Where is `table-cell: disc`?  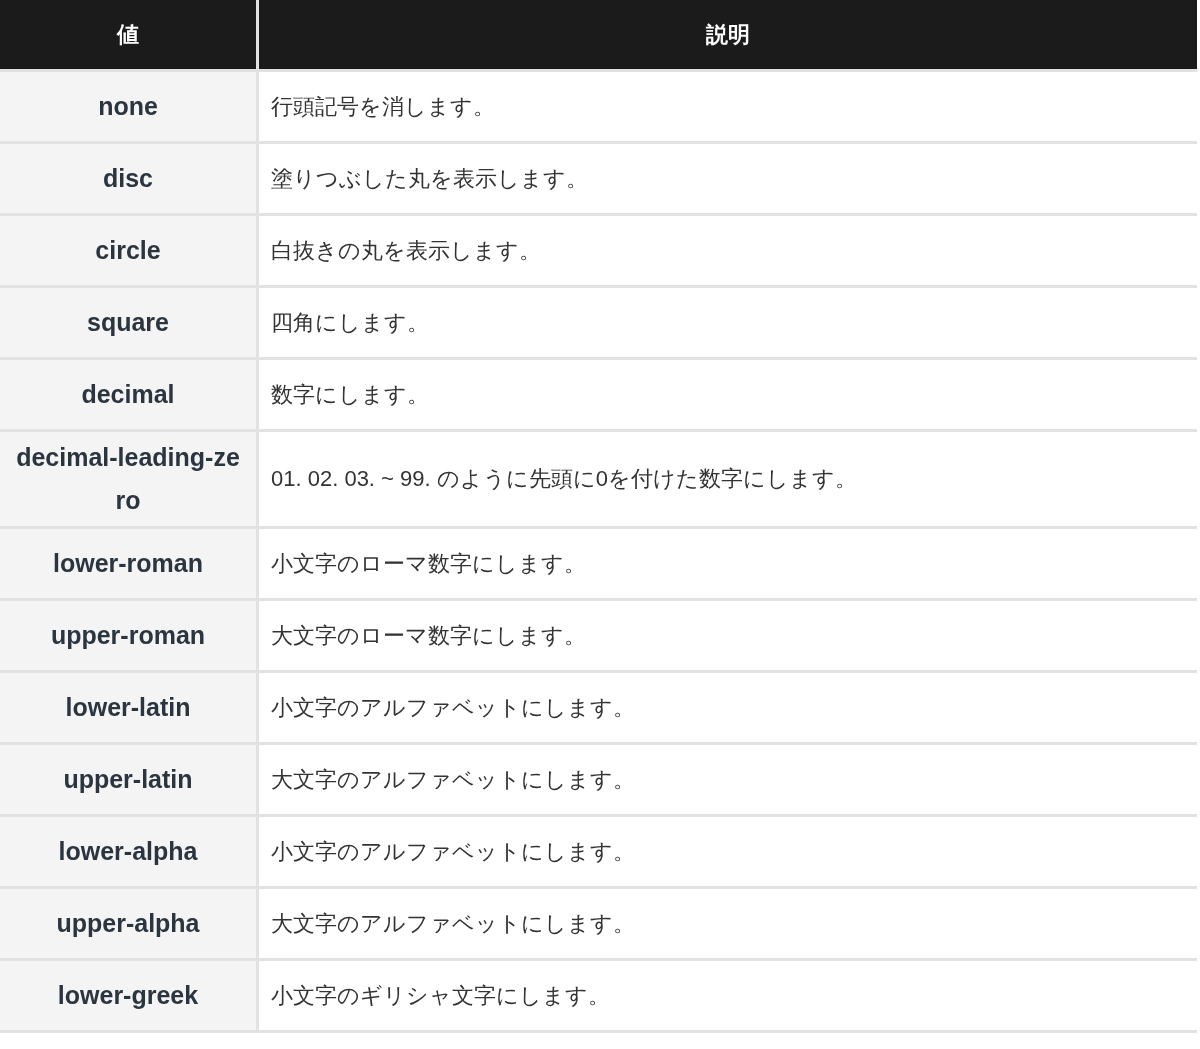 table-cell: disc is located at coordinates (128, 178).